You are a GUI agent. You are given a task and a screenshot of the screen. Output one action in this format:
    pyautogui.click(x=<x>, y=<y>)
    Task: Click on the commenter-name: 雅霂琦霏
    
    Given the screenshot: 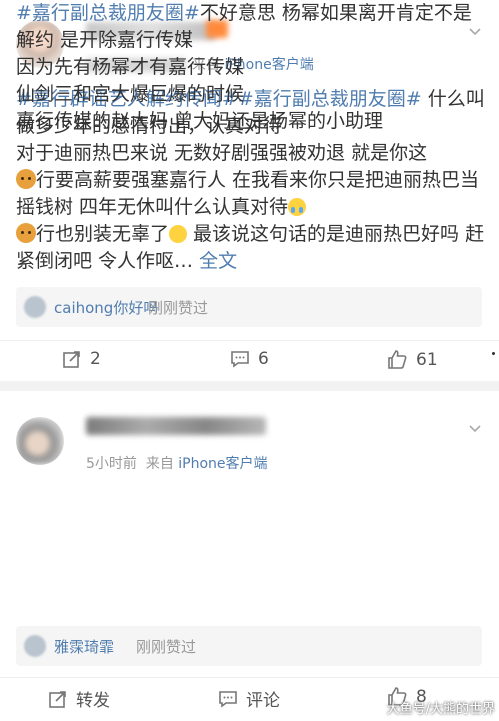 What is the action you would take?
    pyautogui.click(x=84, y=646)
    